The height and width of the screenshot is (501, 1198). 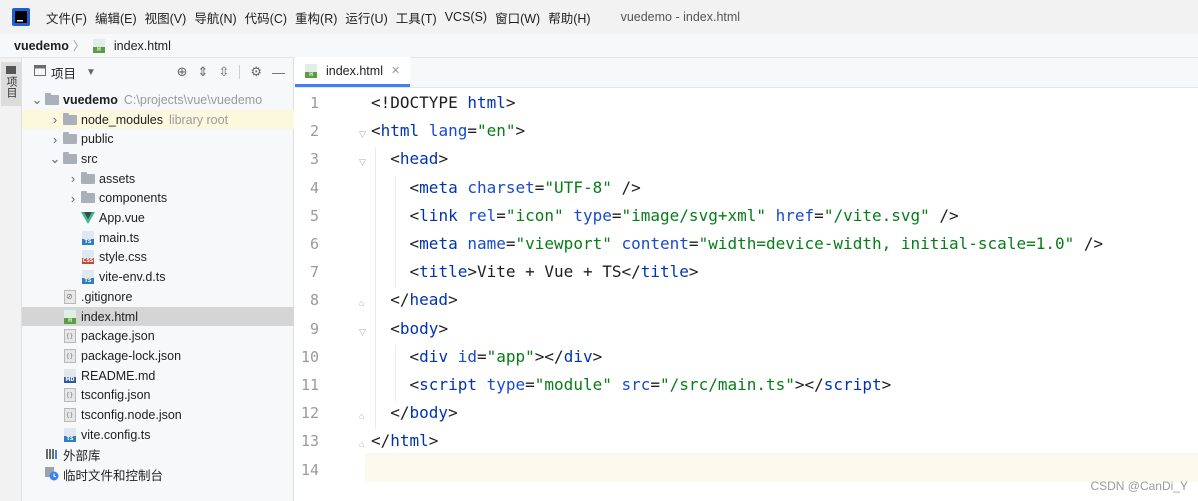 What do you see at coordinates (166, 17) in the screenshot?
I see `menu-view: 视图(V)` at bounding box center [166, 17].